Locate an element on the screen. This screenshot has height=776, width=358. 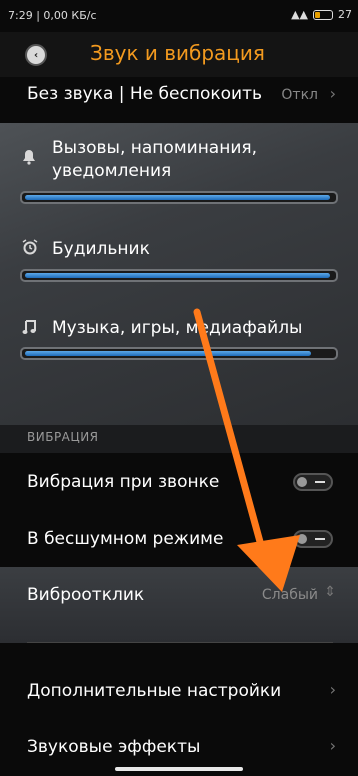
dnd-label: Без звука | Не беспокоить is located at coordinates (144, 94).